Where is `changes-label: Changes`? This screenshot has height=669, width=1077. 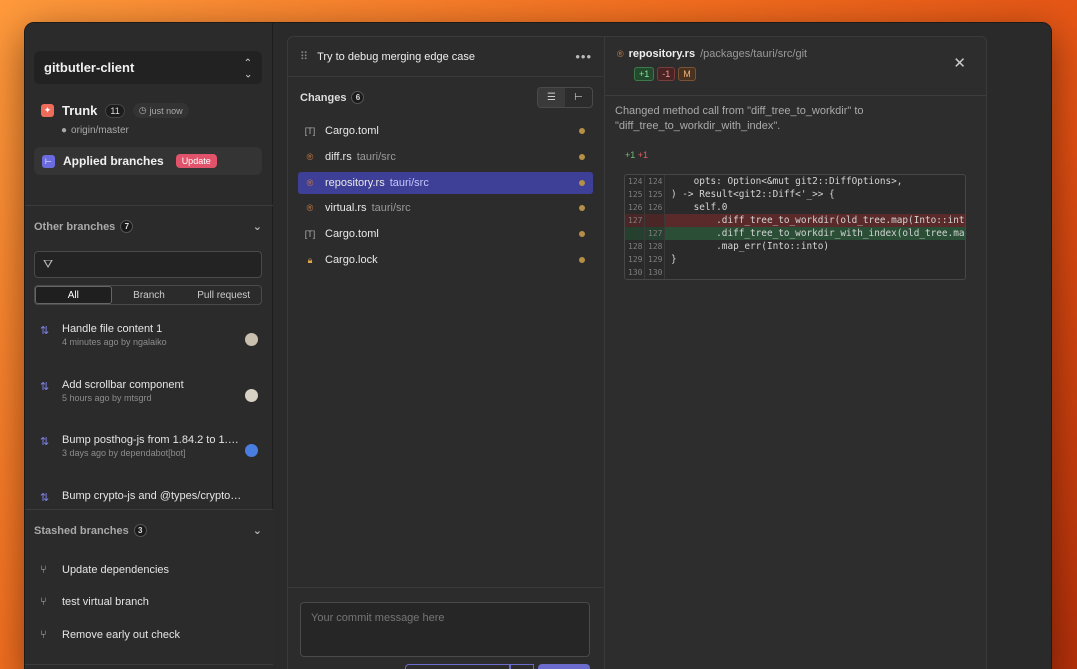
changes-label: Changes is located at coordinates (323, 97).